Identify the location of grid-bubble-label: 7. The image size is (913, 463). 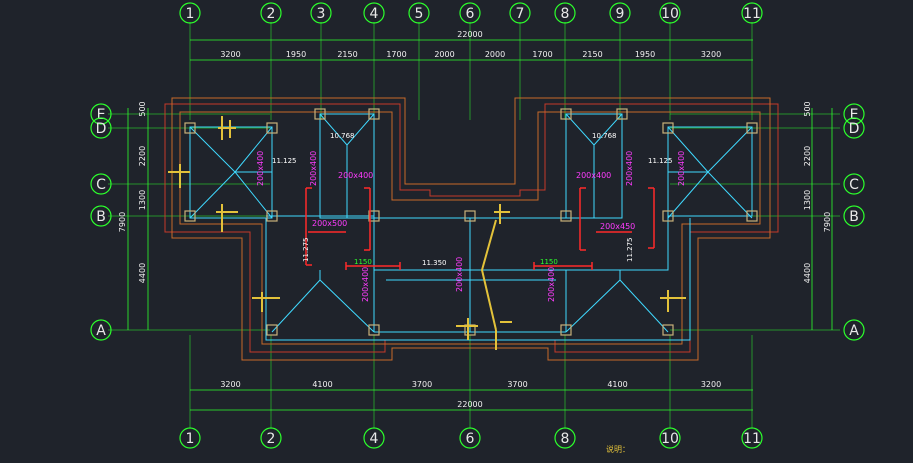
(520, 14).